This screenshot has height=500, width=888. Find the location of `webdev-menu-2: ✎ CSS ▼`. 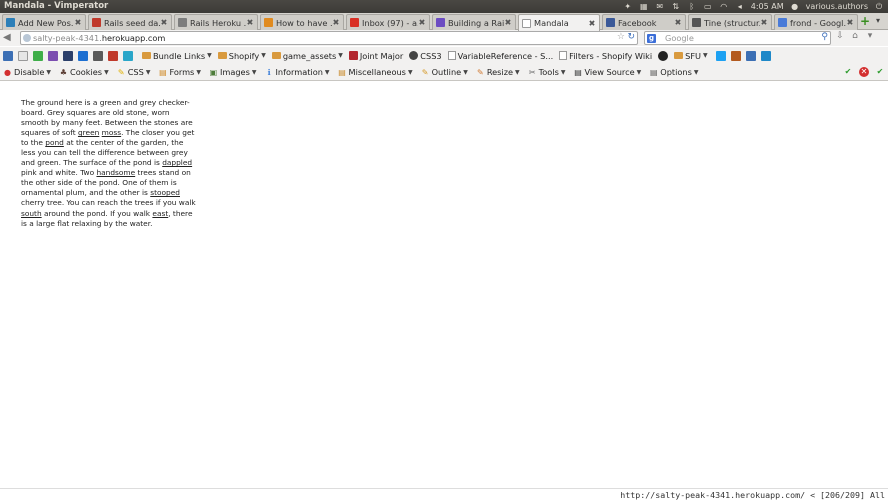

webdev-menu-2: ✎ CSS ▼ is located at coordinates (134, 72).